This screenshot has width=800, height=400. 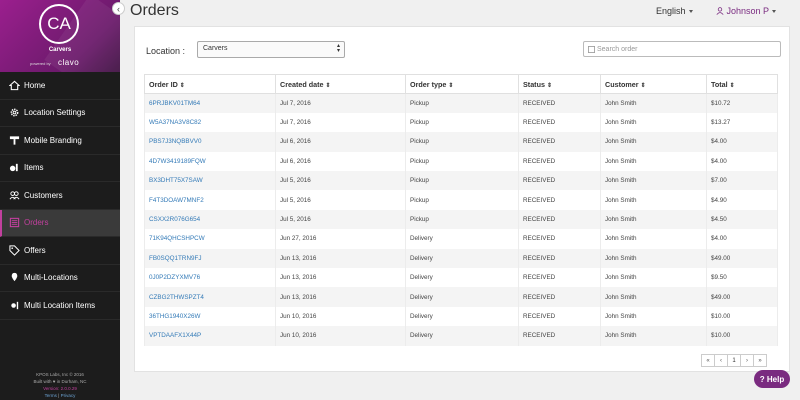 I want to click on order-type-cell: Pickup, so click(x=462, y=219).